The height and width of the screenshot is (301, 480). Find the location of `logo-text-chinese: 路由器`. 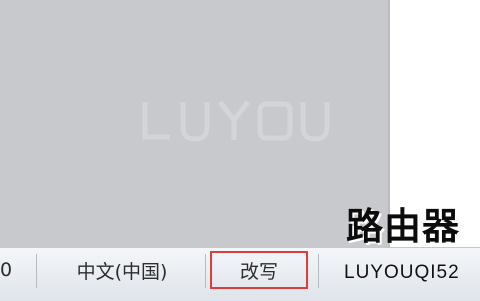

logo-text-chinese: 路由器 is located at coordinates (403, 226).